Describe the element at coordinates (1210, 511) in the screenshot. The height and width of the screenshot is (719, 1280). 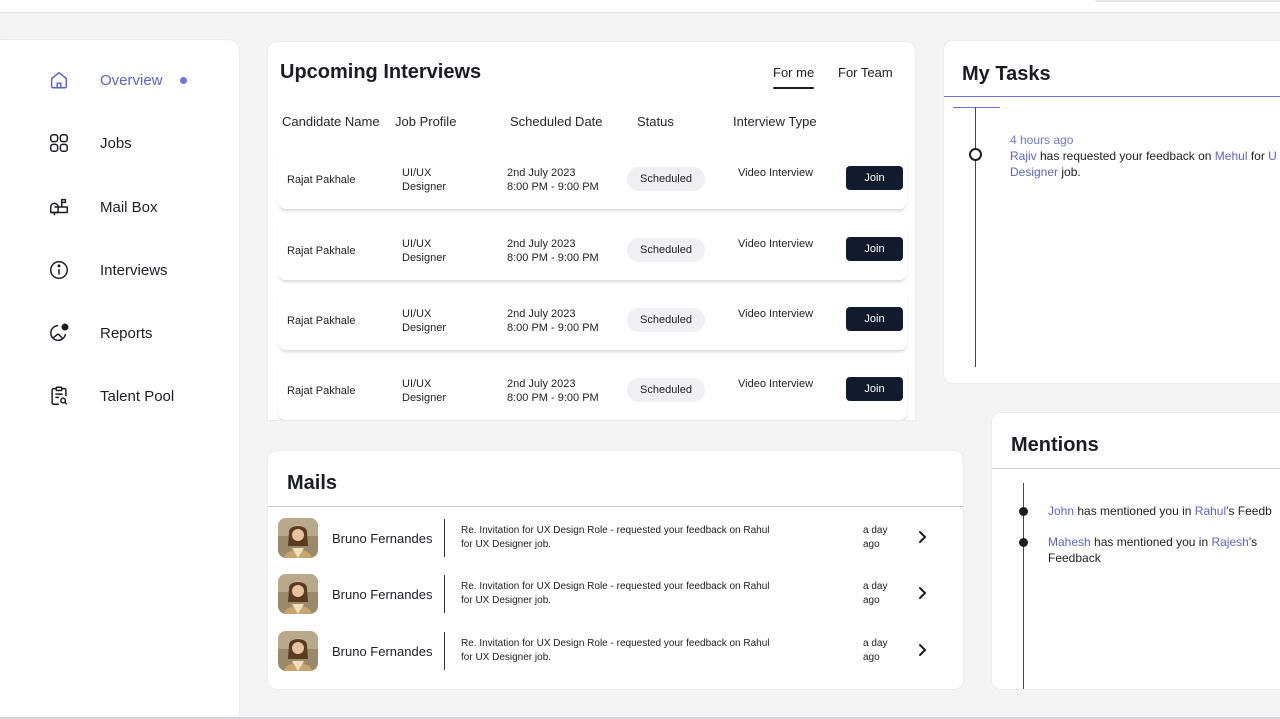
I see `owner-link: Rahul` at that location.